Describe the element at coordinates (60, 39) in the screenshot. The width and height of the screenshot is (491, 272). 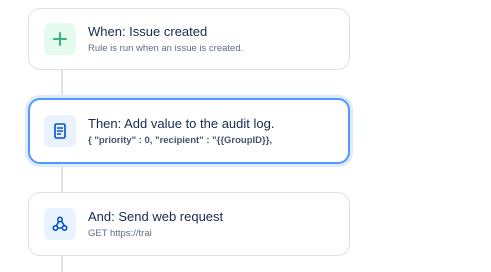
I see `plus-icon` at that location.